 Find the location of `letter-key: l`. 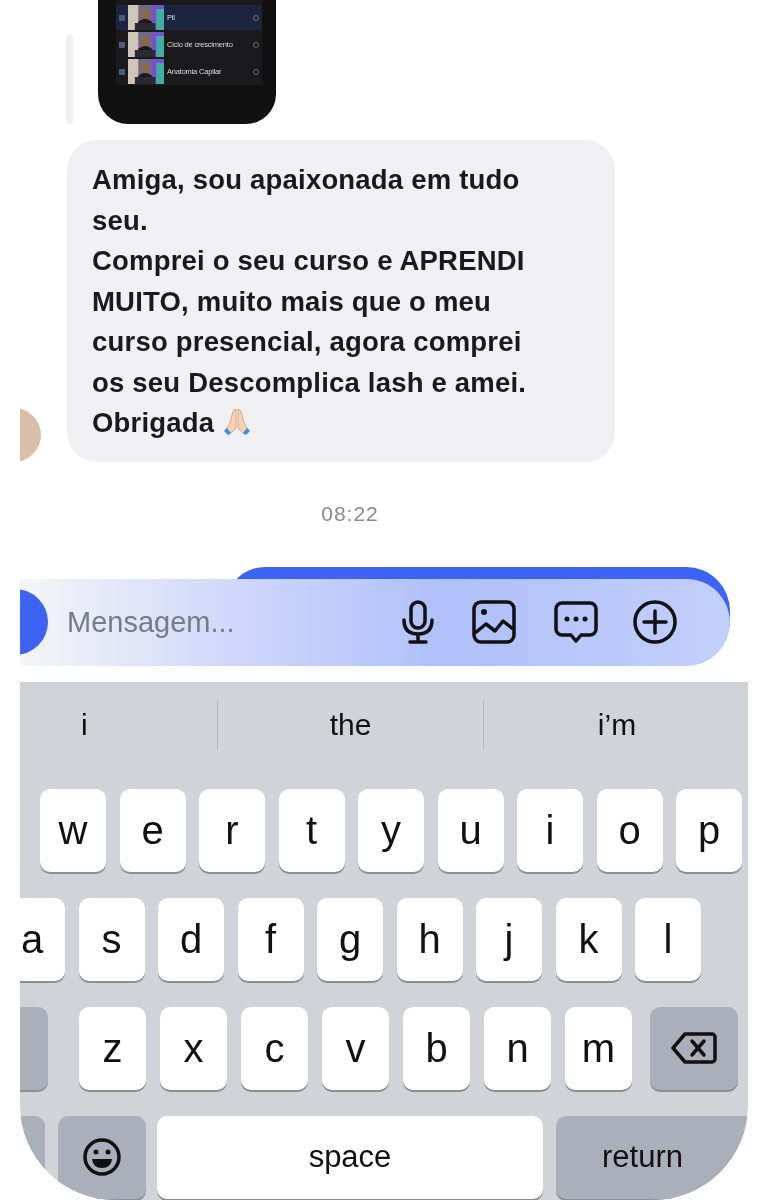

letter-key: l is located at coordinates (668, 939).